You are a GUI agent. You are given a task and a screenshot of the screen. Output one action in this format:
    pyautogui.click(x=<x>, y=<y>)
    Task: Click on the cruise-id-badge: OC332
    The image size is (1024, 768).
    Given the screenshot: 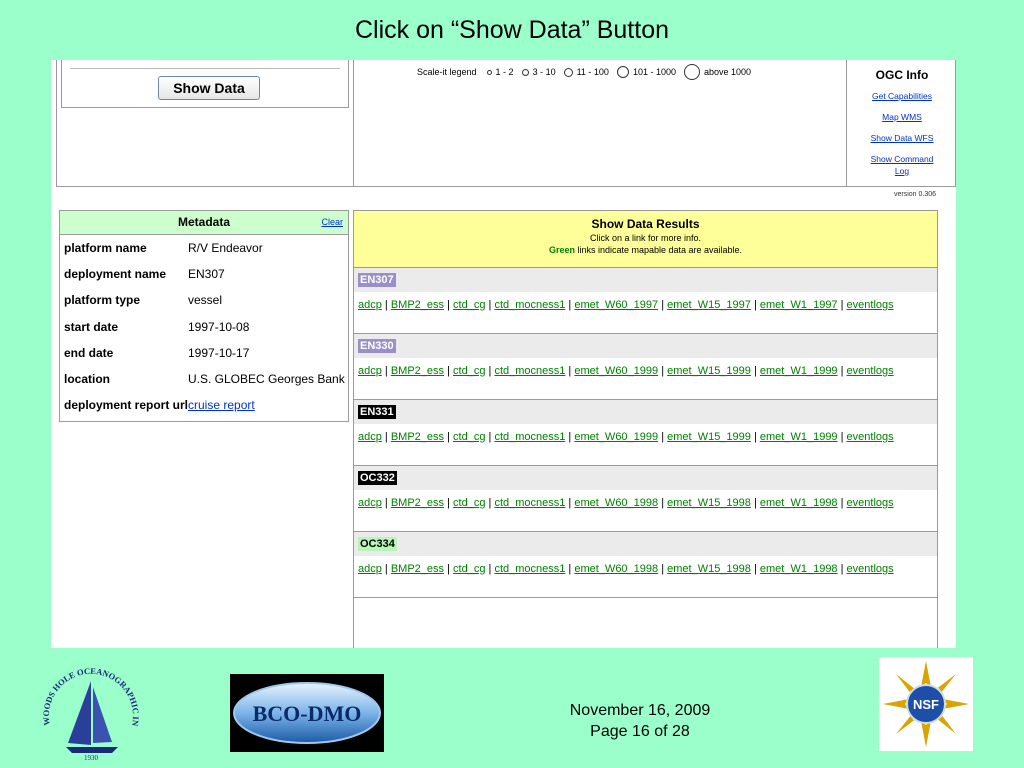 What is the action you would take?
    pyautogui.click(x=377, y=478)
    